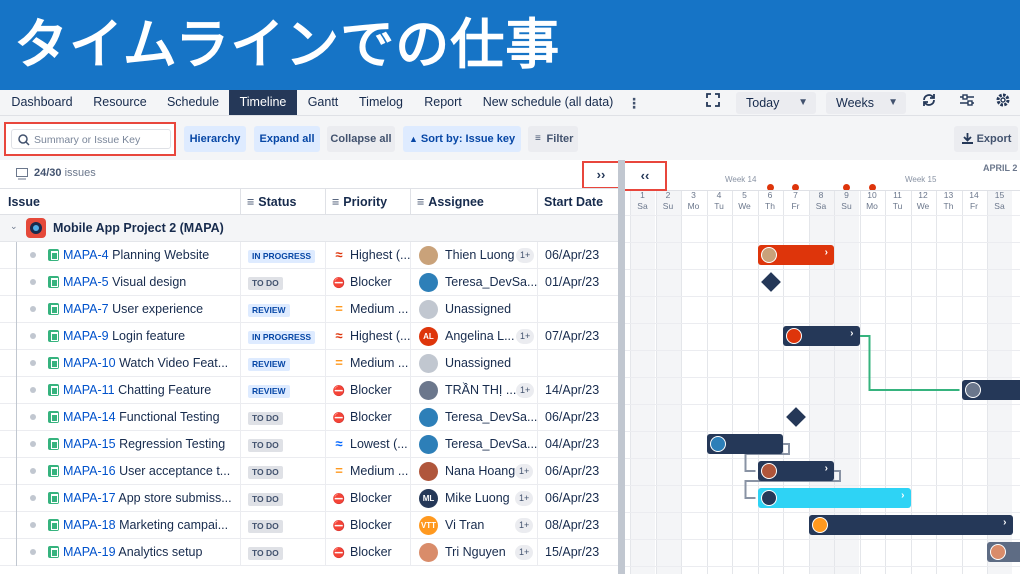 The image size is (1020, 574). Describe the element at coordinates (577, 282) in the screenshot. I see `start-date-cell: 01/Apr/23` at that location.